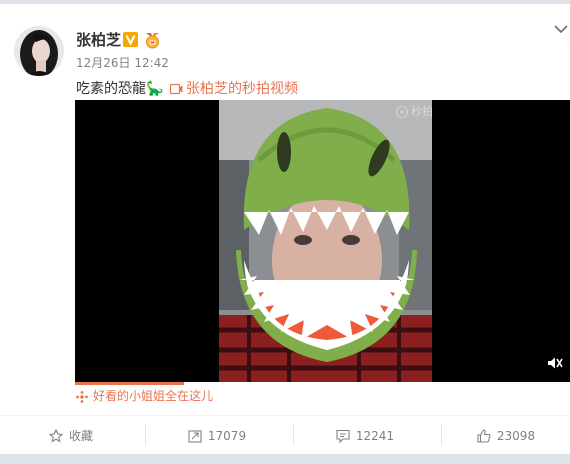 Image resolution: width=570 pixels, height=464 pixels. Describe the element at coordinates (402, 112) in the screenshot. I see `video-watermark-icon` at that location.